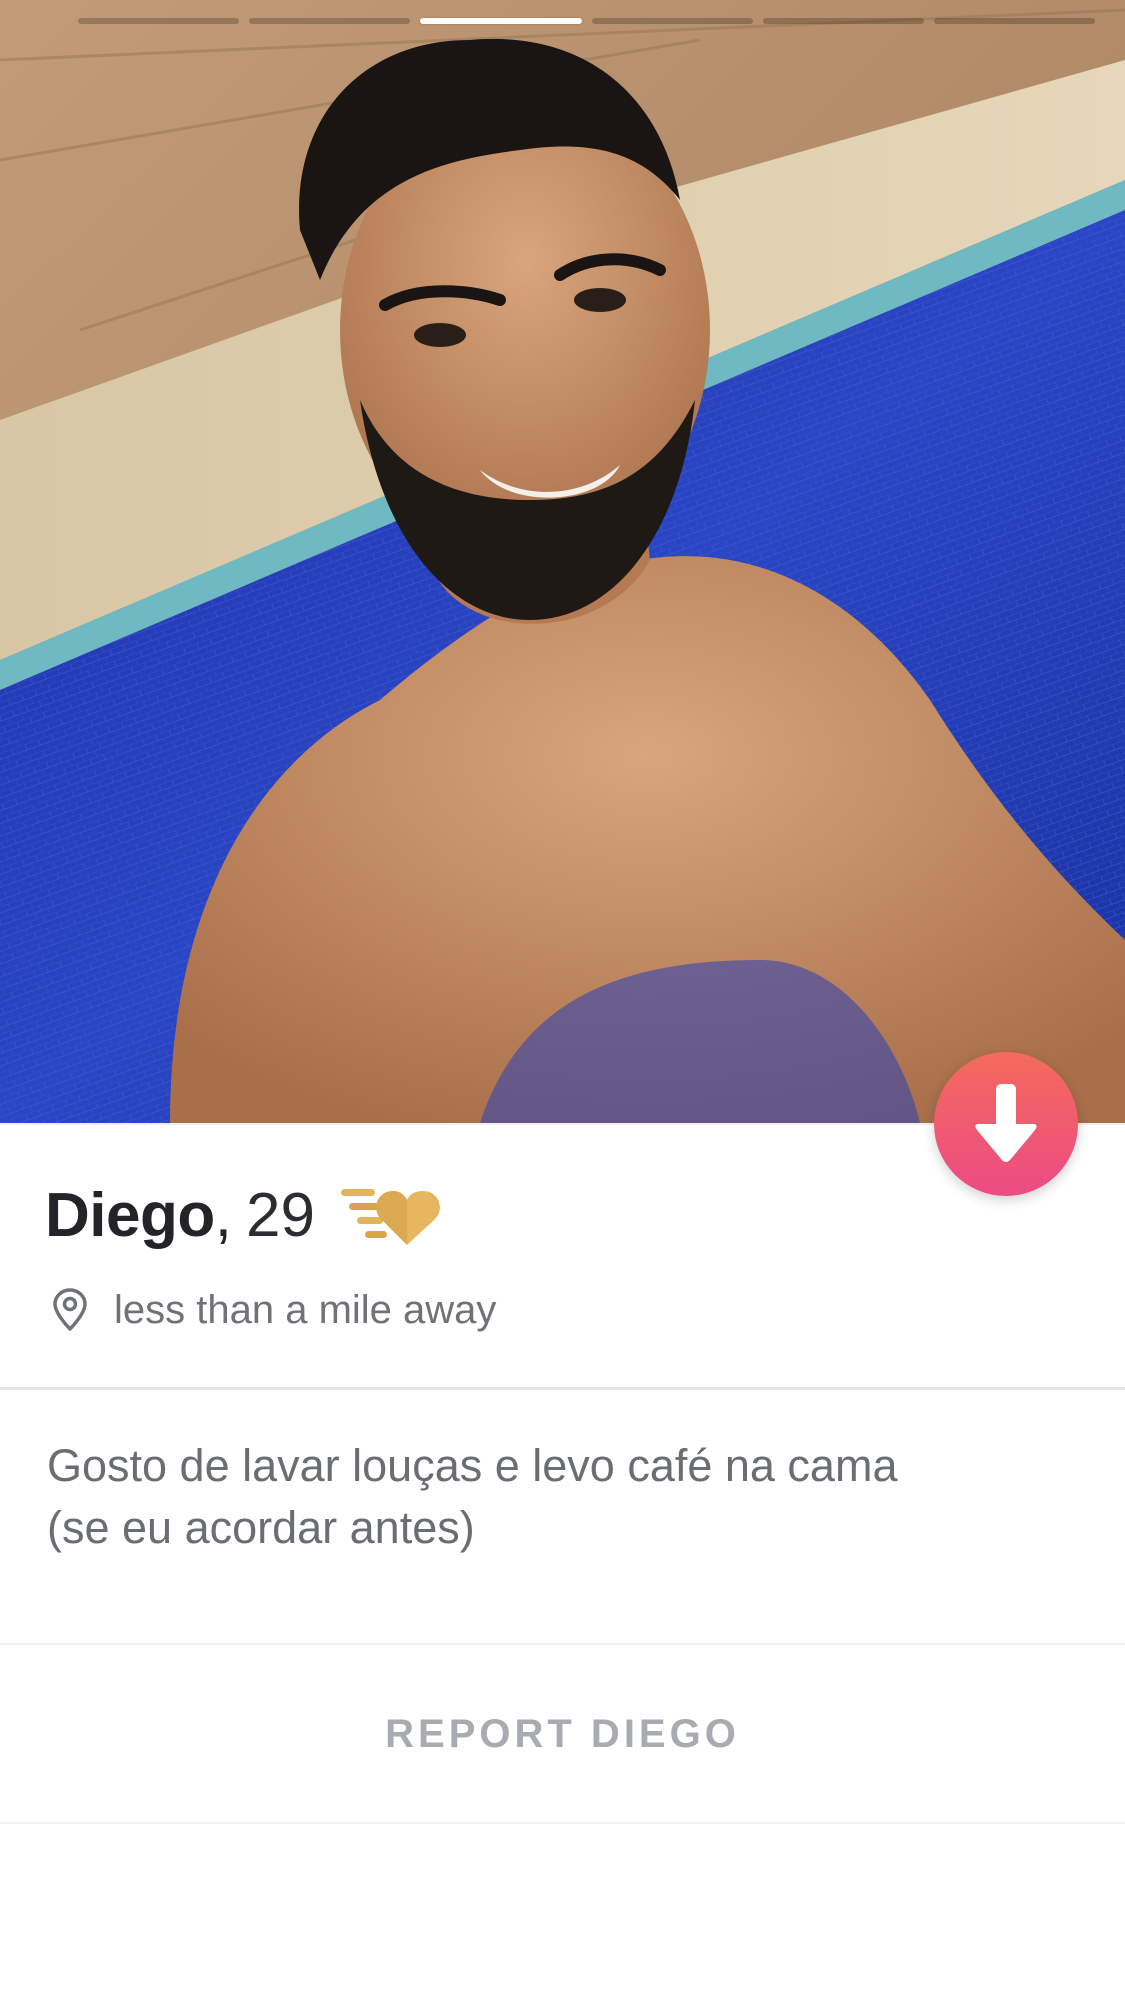 This screenshot has width=1125, height=2001. What do you see at coordinates (261, 1527) in the screenshot?
I see `bio-line: (se eu acordar antes)` at bounding box center [261, 1527].